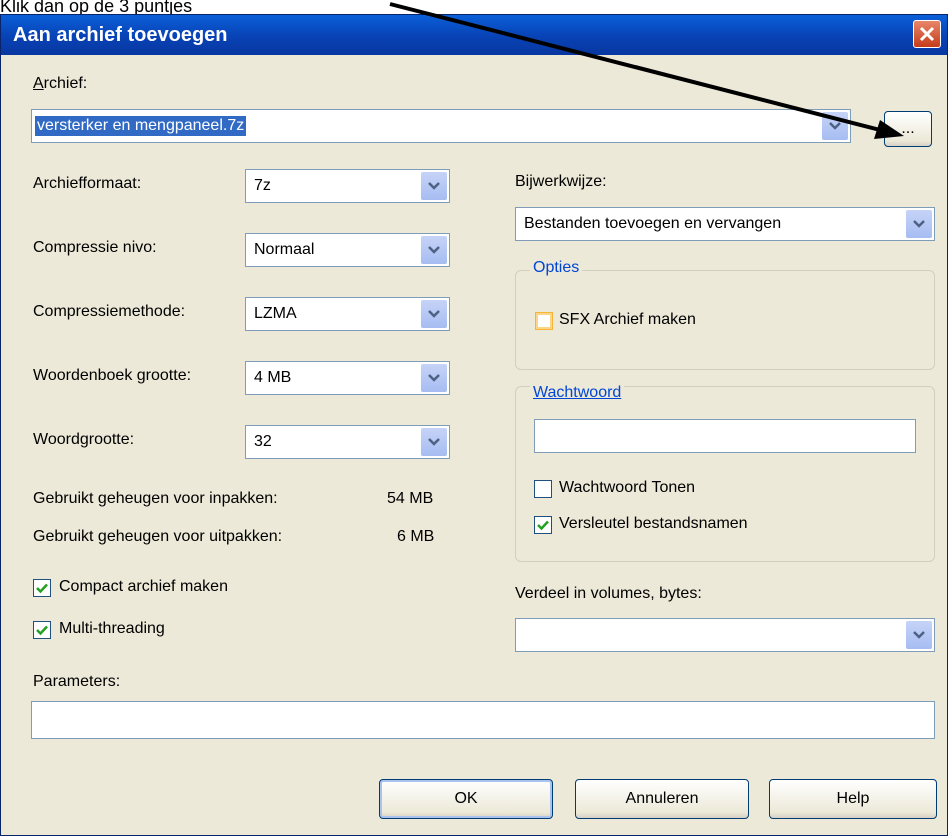 This screenshot has width=948, height=836. Describe the element at coordinates (646, 70) in the screenshot. I see `annotation-arrow` at that location.